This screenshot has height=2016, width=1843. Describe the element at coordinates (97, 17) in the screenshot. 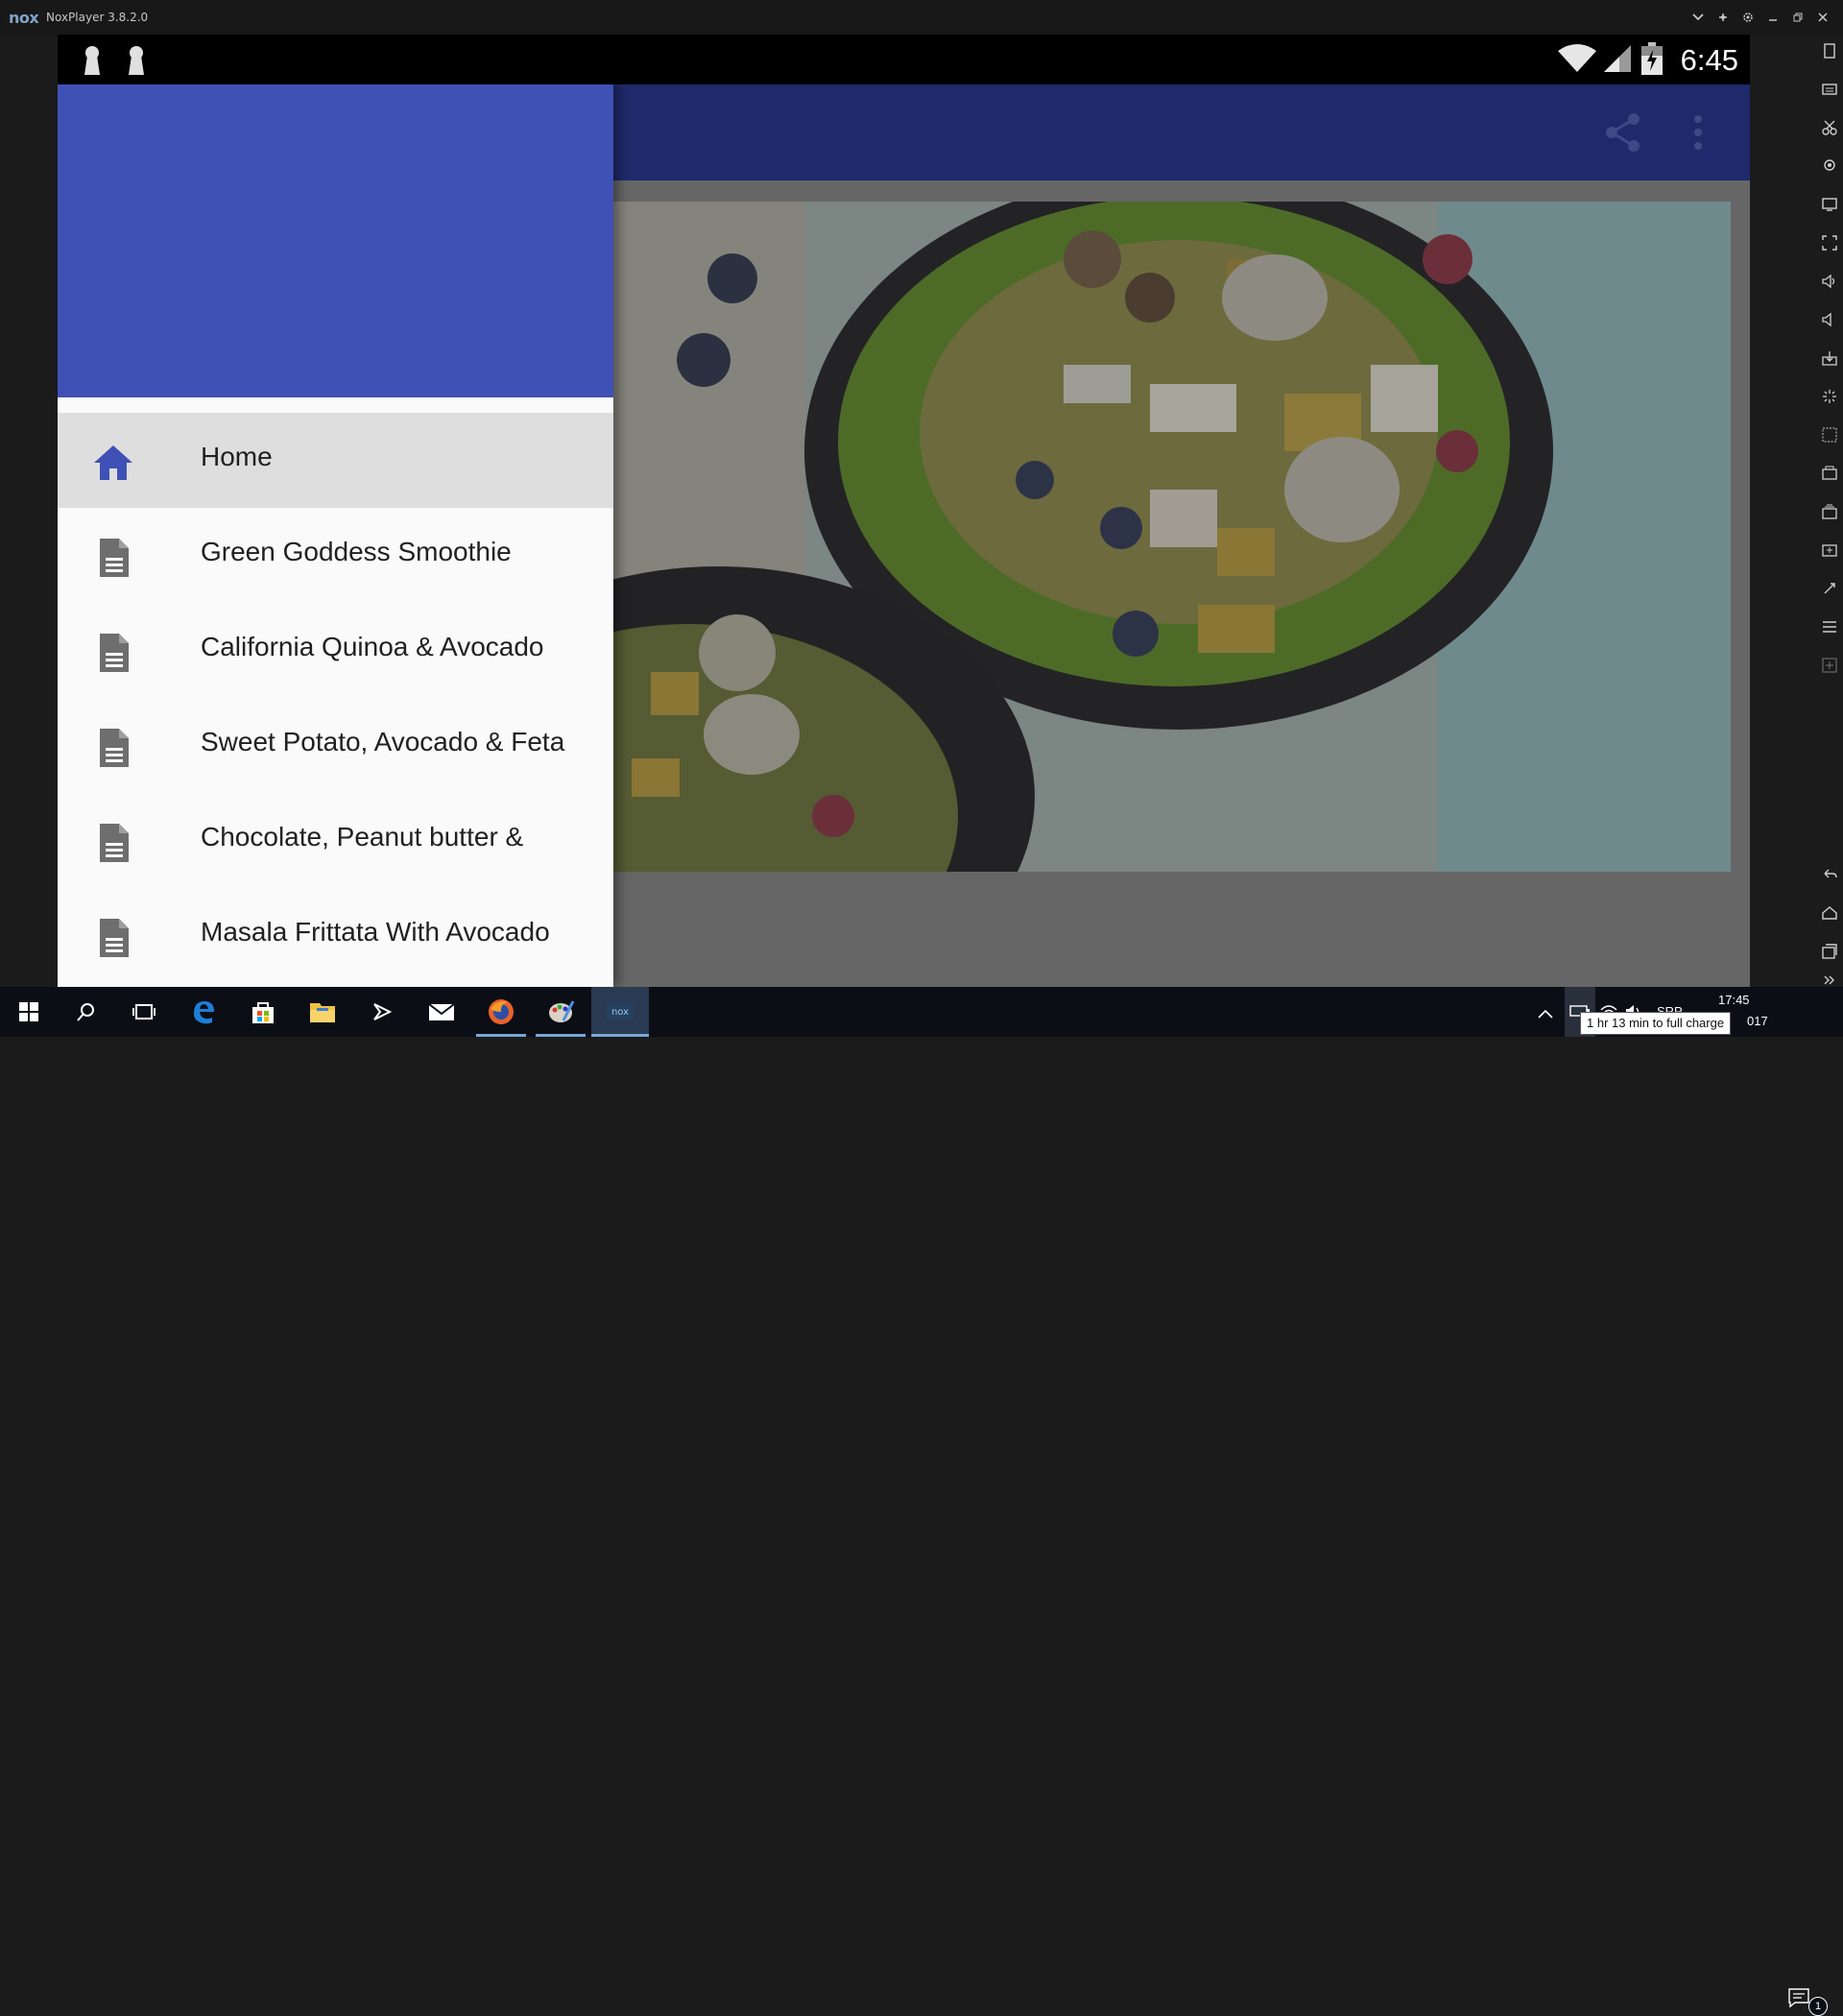

I see `window-title: NoxPlayer 3.8.2.0` at that location.